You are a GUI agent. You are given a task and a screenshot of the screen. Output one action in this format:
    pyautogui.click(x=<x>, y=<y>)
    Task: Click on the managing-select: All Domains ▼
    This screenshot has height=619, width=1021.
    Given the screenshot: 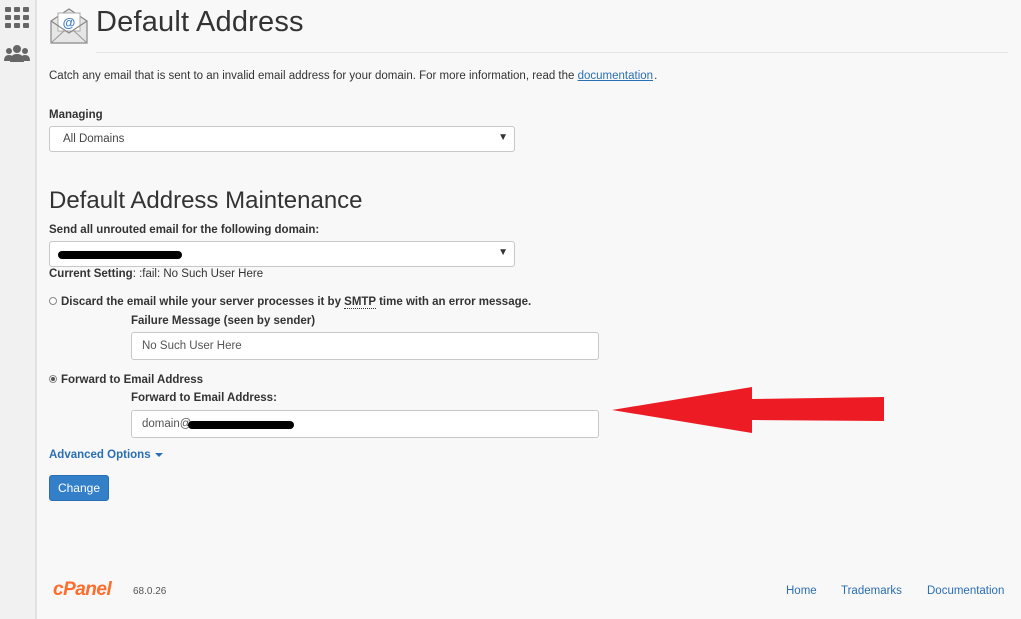 What is the action you would take?
    pyautogui.click(x=282, y=139)
    